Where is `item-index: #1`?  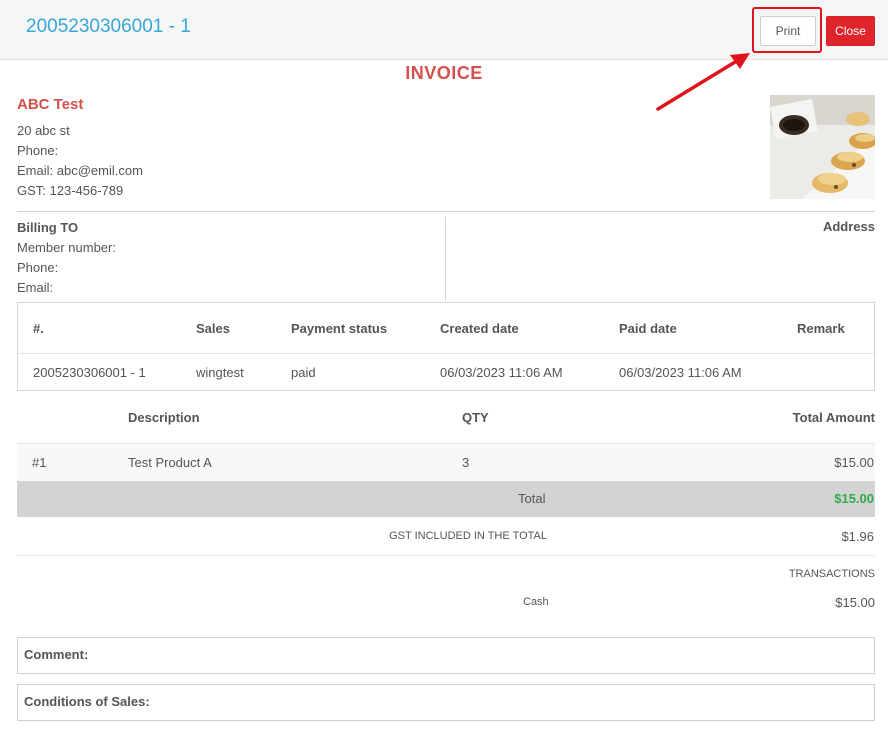 item-index: #1 is located at coordinates (39, 462).